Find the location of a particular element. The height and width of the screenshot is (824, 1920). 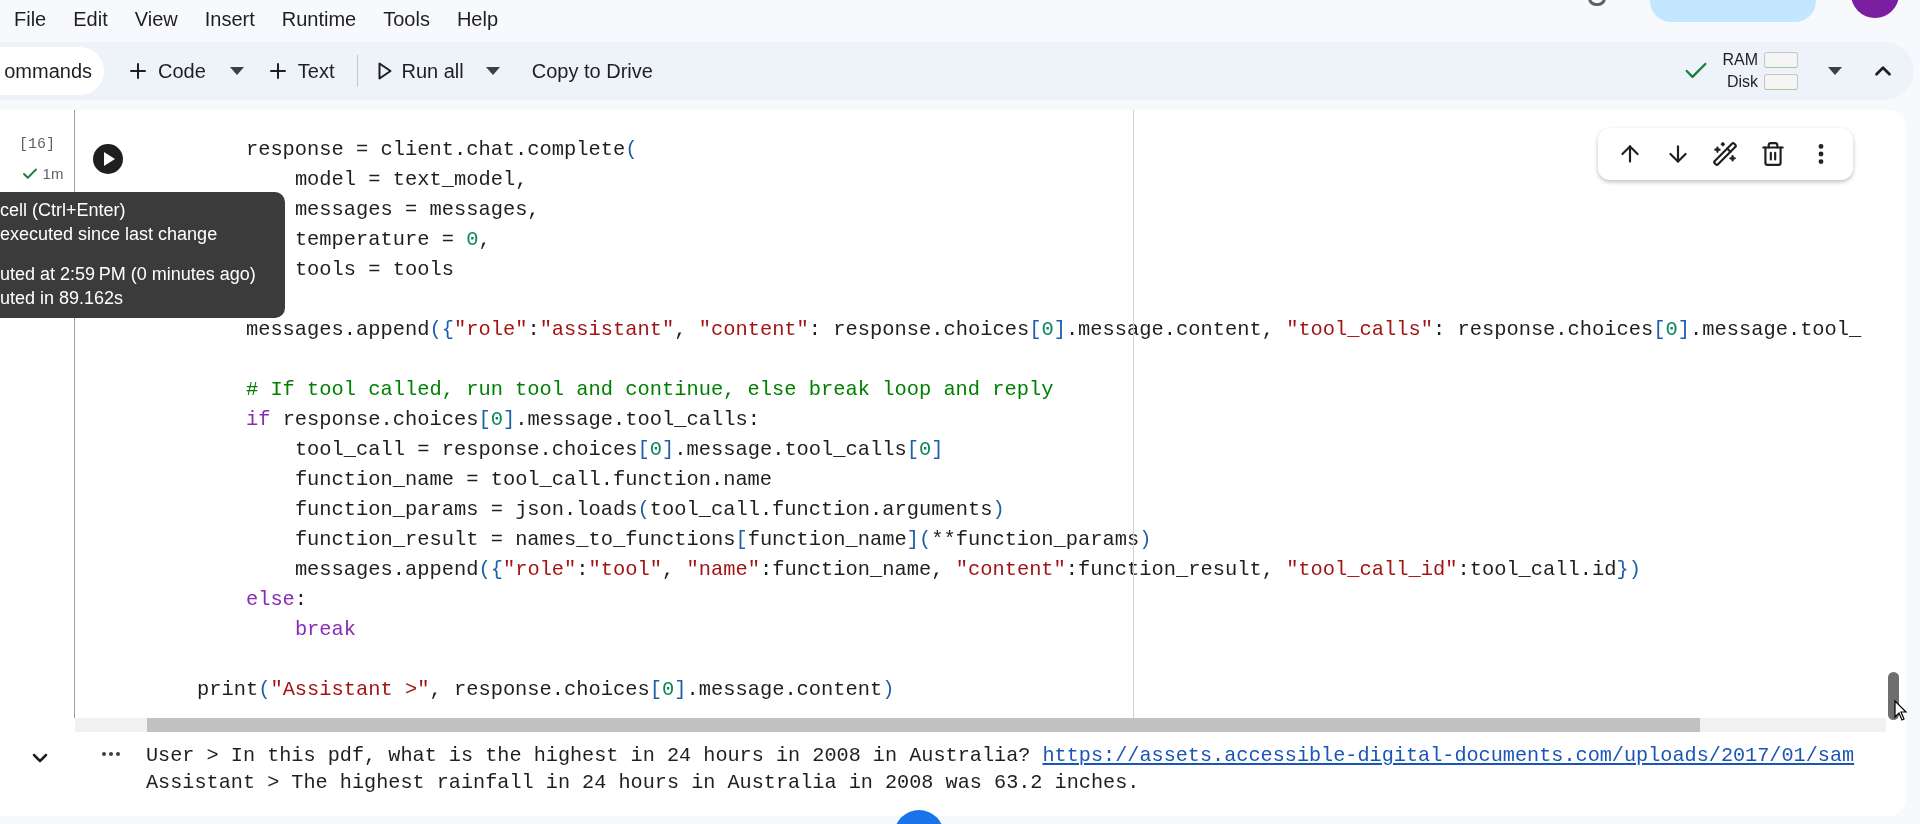

code-line: tools = tools is located at coordinates (374, 270).